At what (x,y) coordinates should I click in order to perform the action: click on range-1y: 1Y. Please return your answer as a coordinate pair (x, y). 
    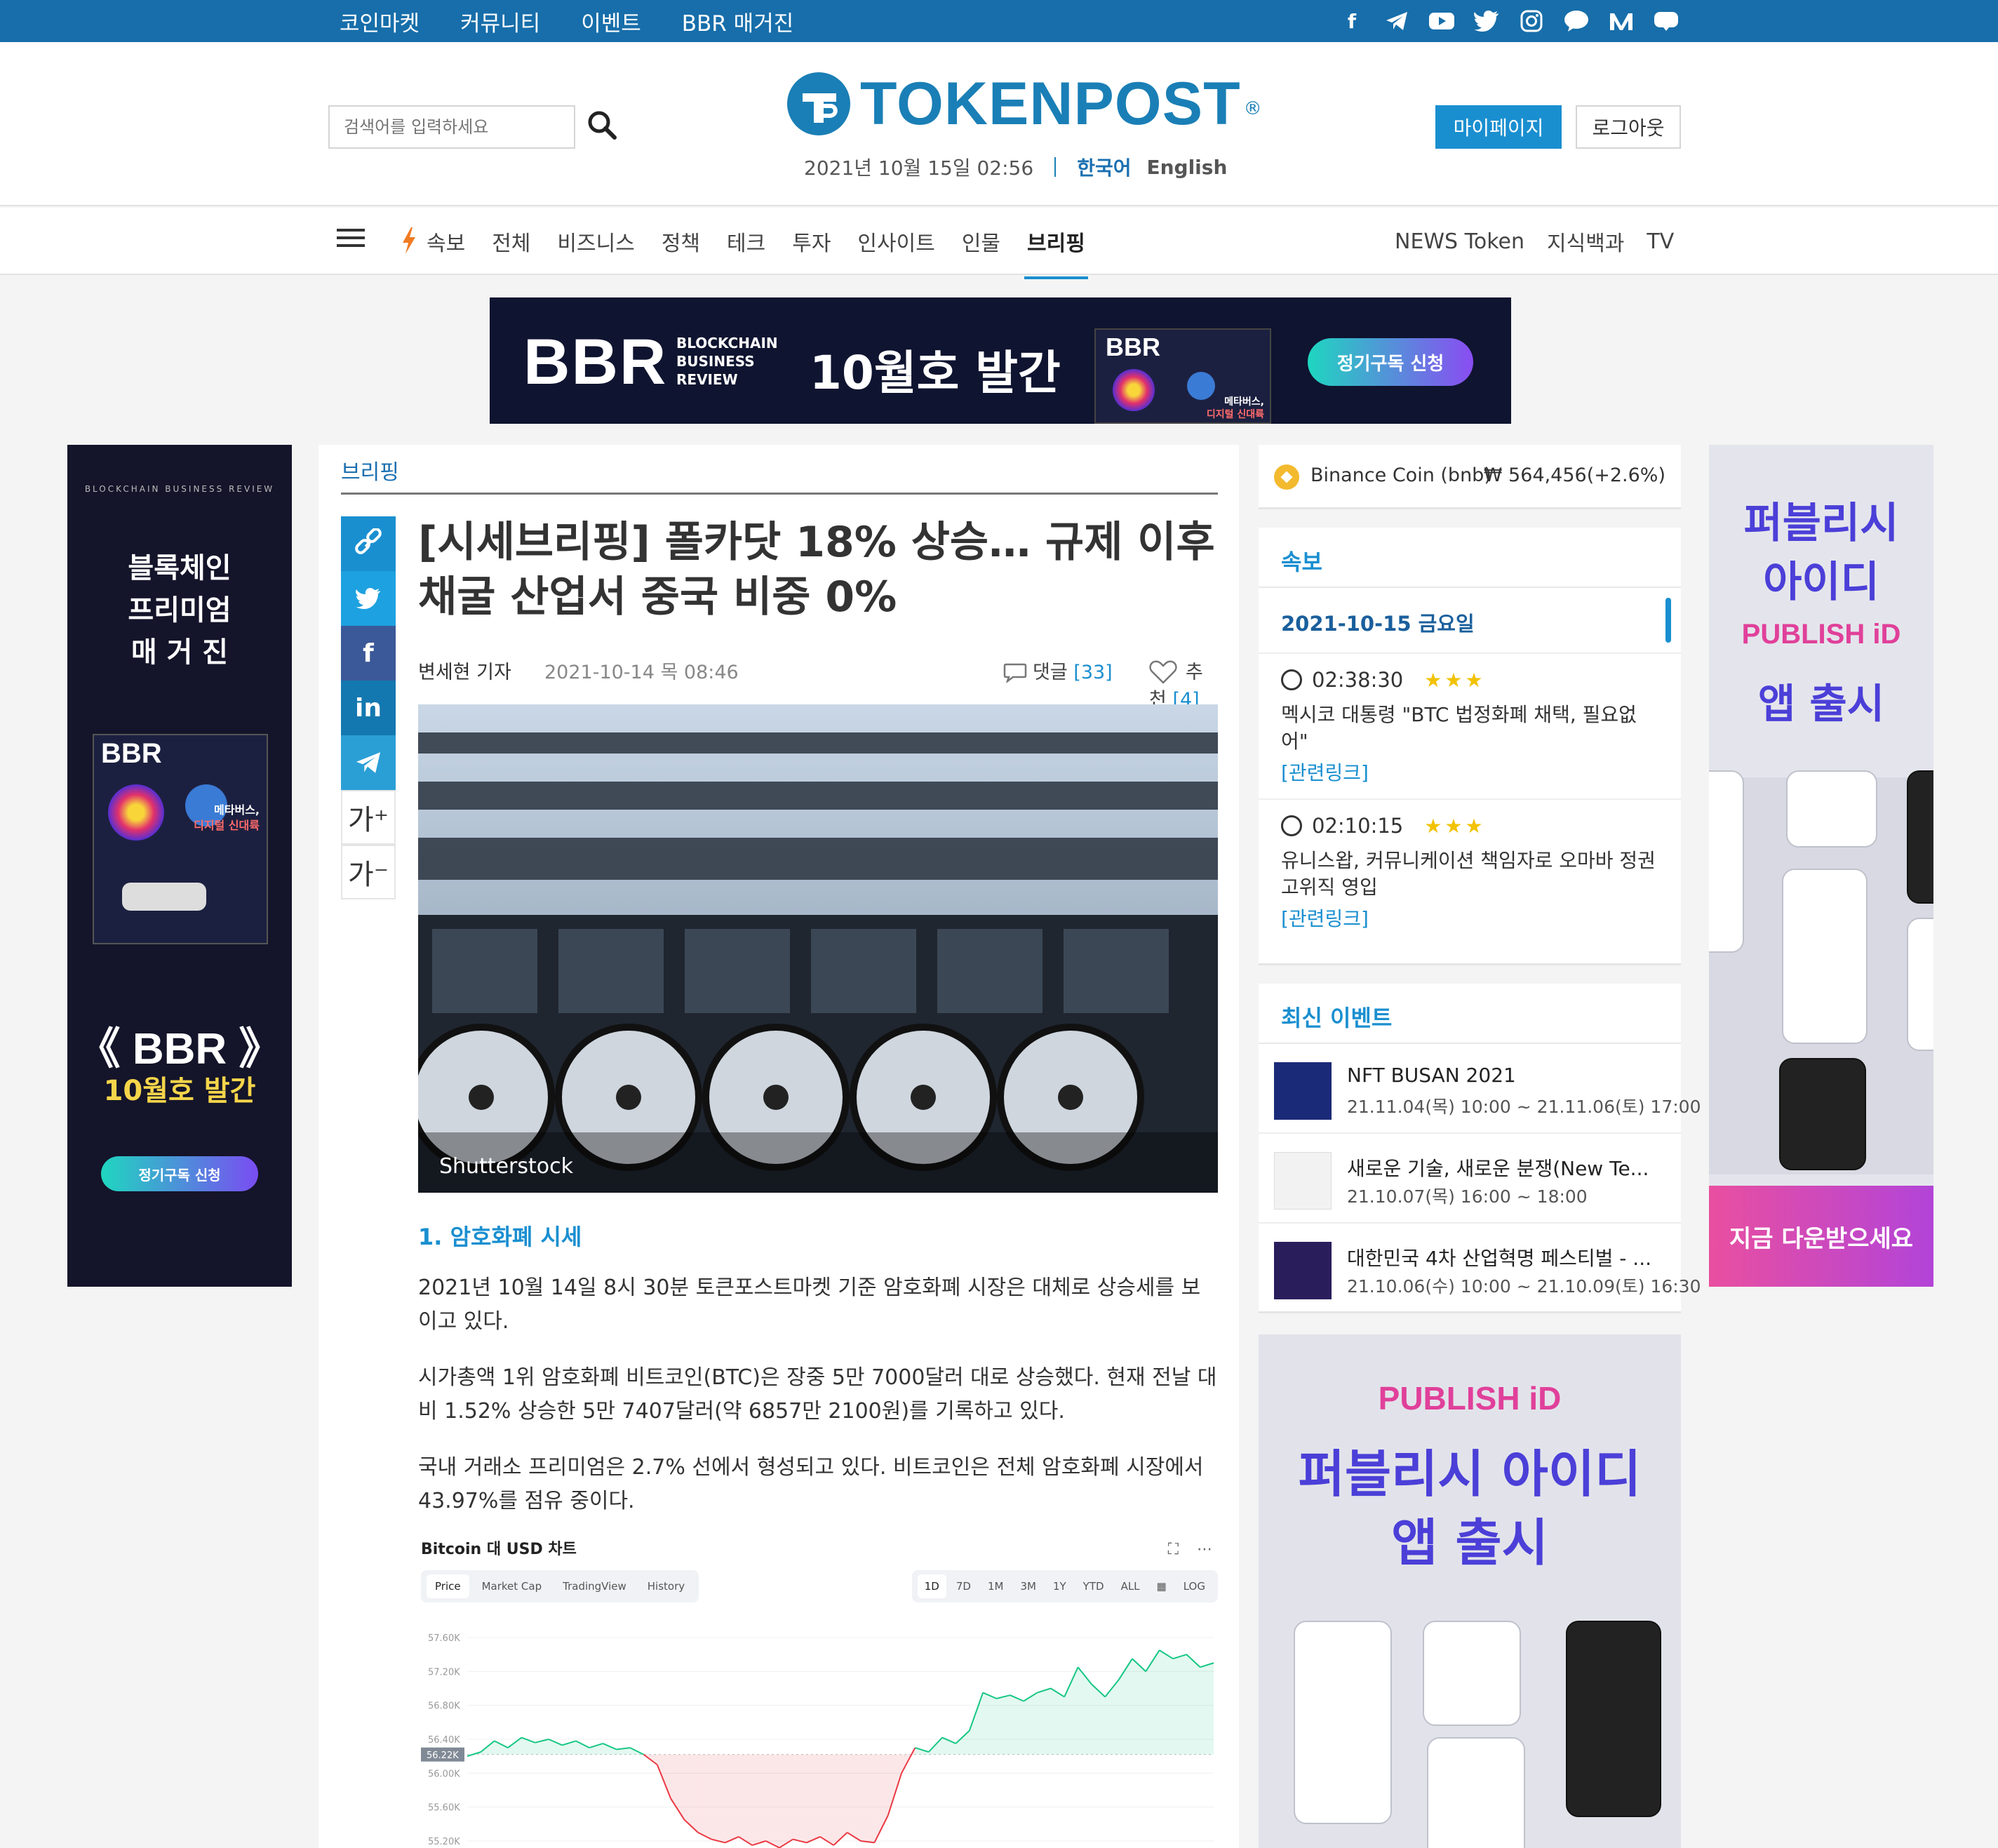
    Looking at the image, I should click on (1059, 1586).